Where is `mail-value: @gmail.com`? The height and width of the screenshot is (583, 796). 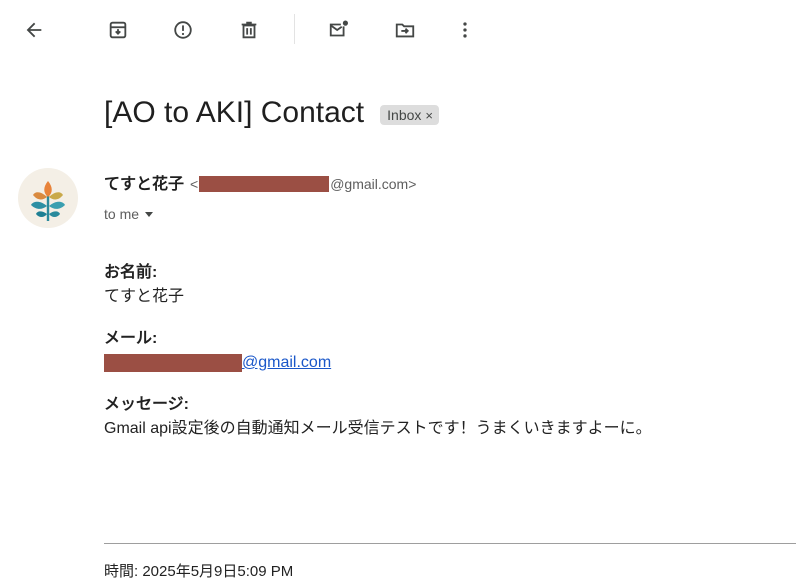
mail-value: @gmail.com is located at coordinates (444, 363).